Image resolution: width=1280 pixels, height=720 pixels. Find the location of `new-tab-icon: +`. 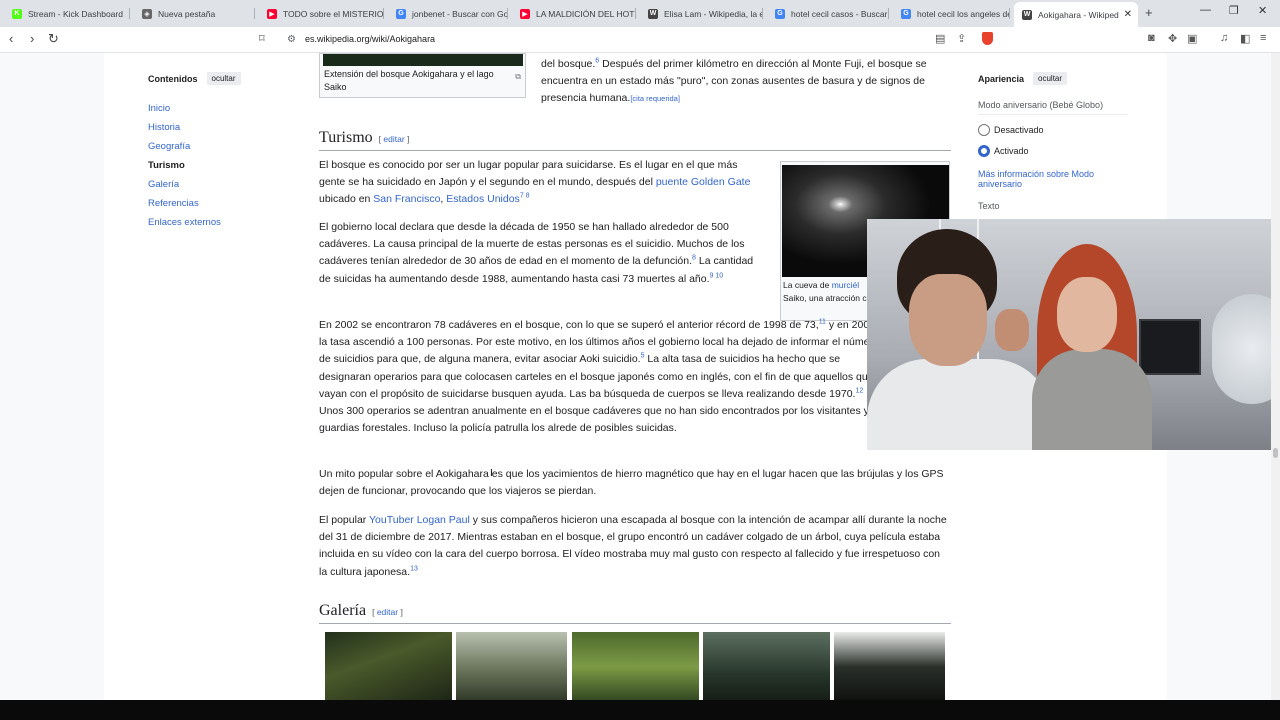

new-tab-icon: + is located at coordinates (1149, 12).